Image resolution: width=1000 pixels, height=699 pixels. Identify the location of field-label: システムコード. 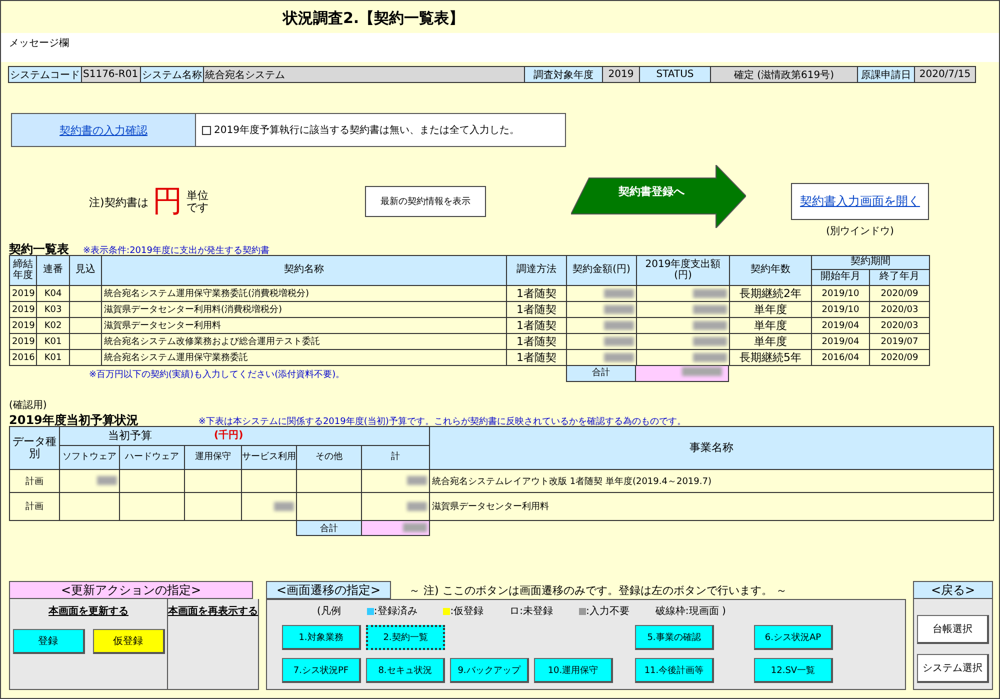
(45, 74).